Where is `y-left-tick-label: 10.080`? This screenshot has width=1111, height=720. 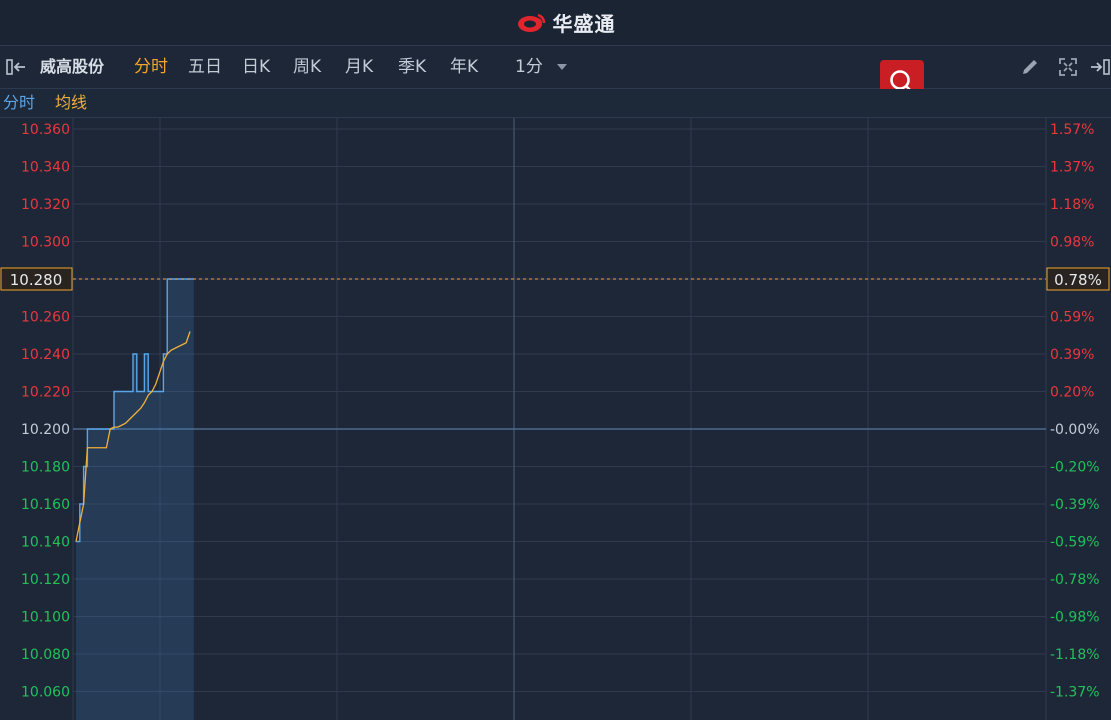
y-left-tick-label: 10.080 is located at coordinates (45, 655).